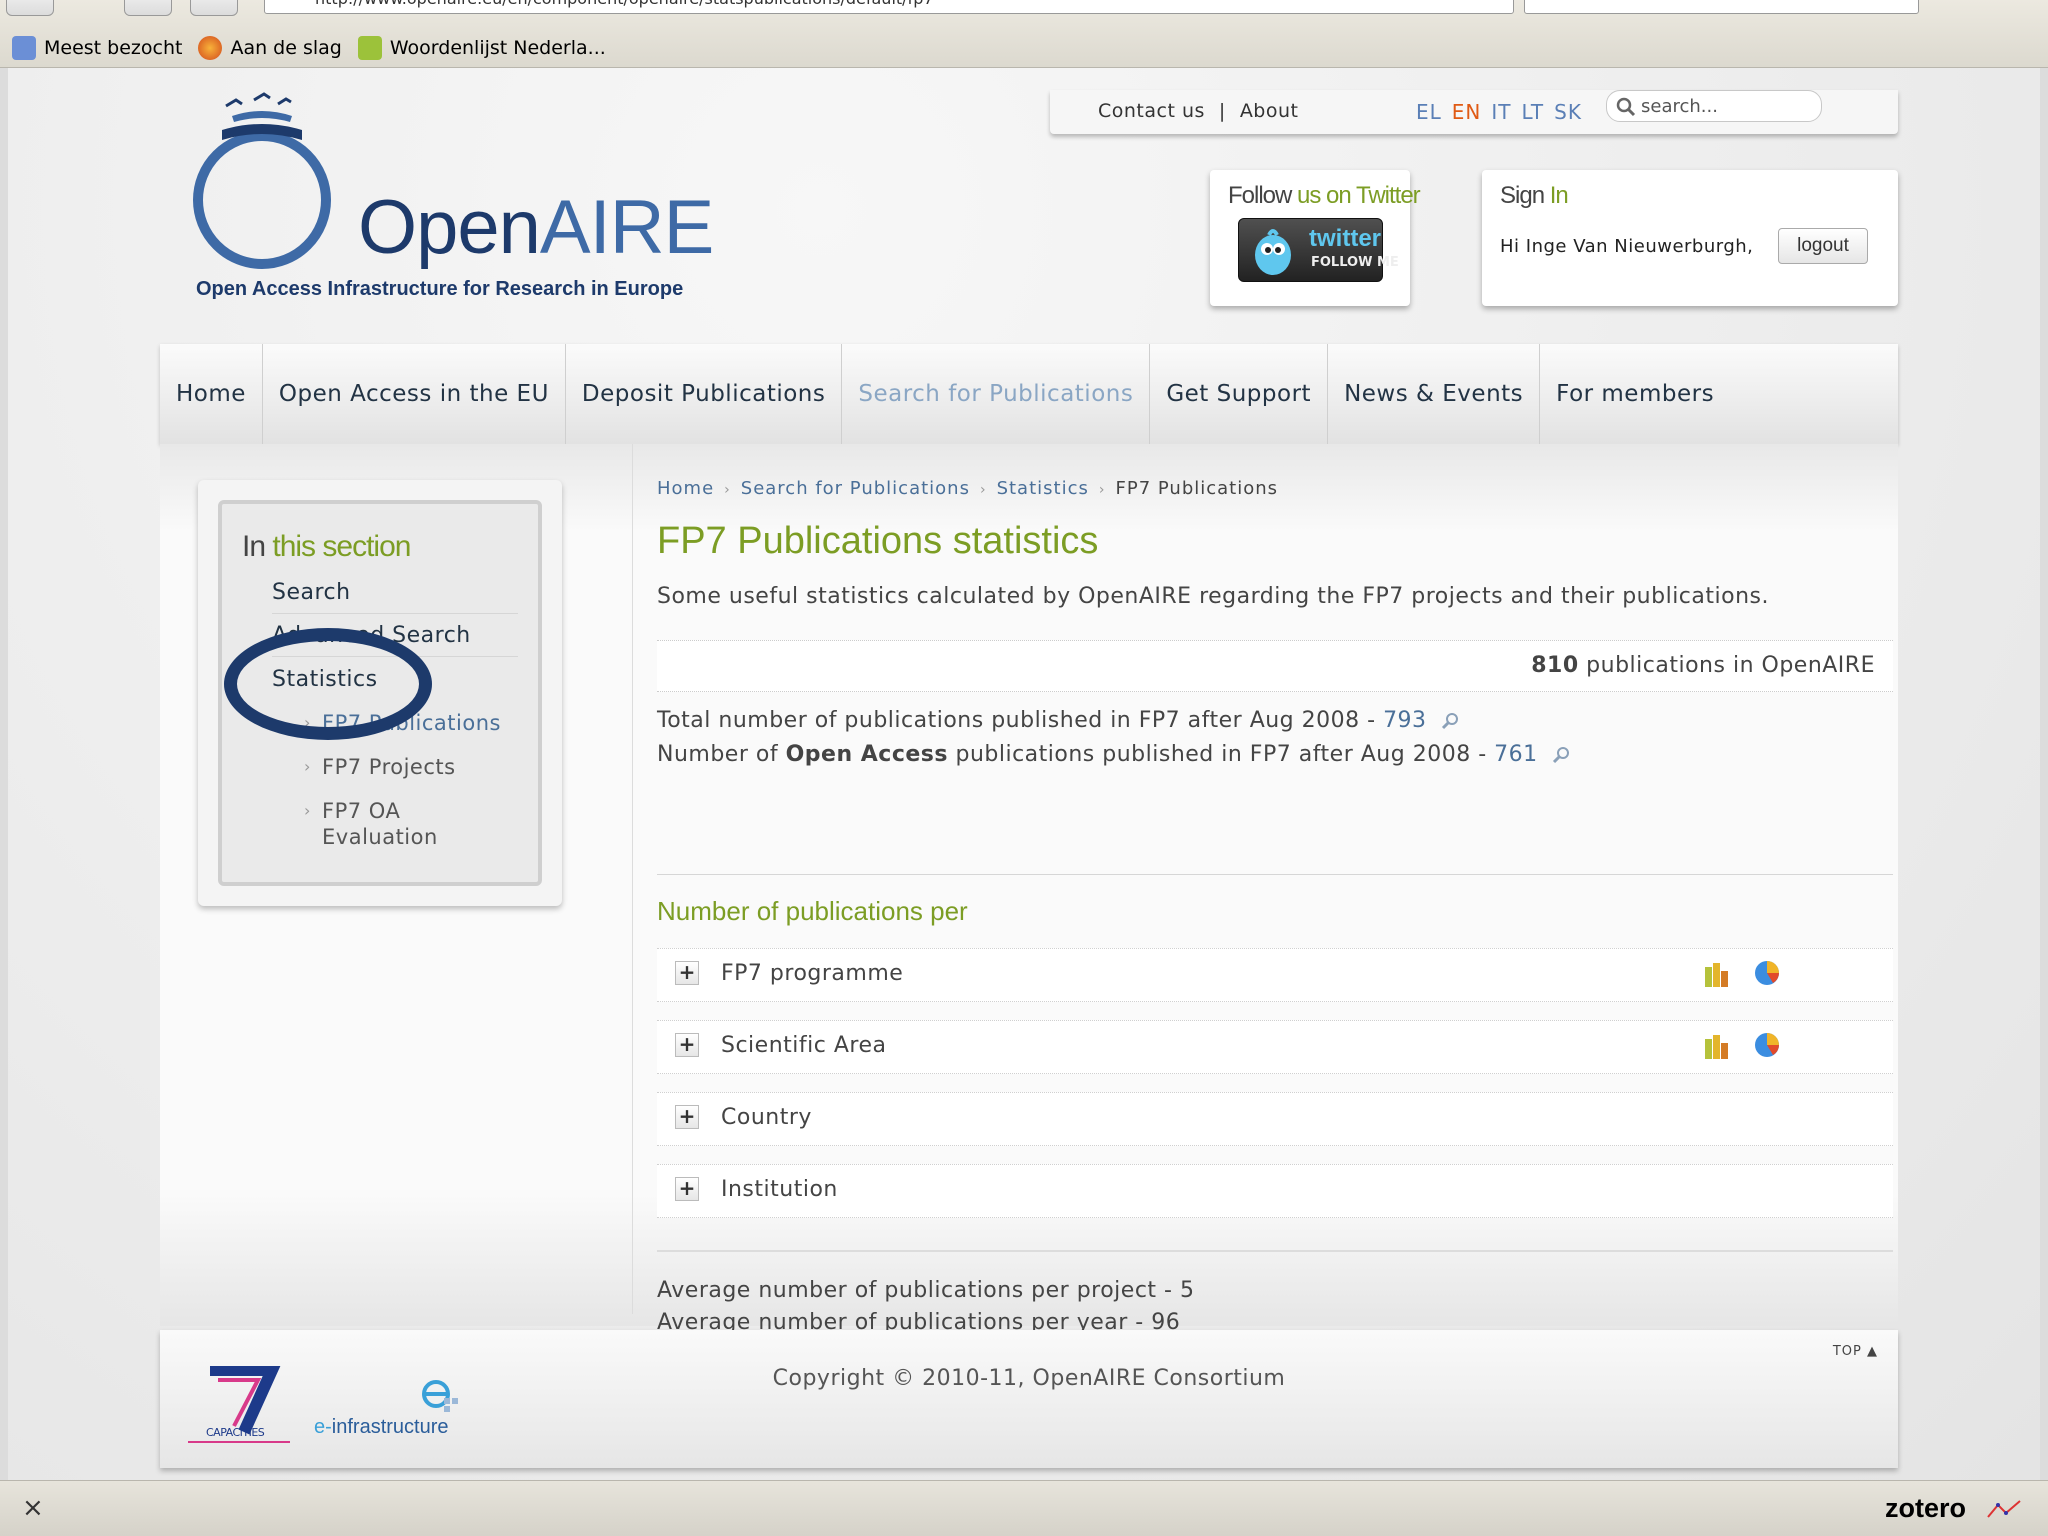  I want to click on stats-row-institution: + Institution, so click(1275, 1191).